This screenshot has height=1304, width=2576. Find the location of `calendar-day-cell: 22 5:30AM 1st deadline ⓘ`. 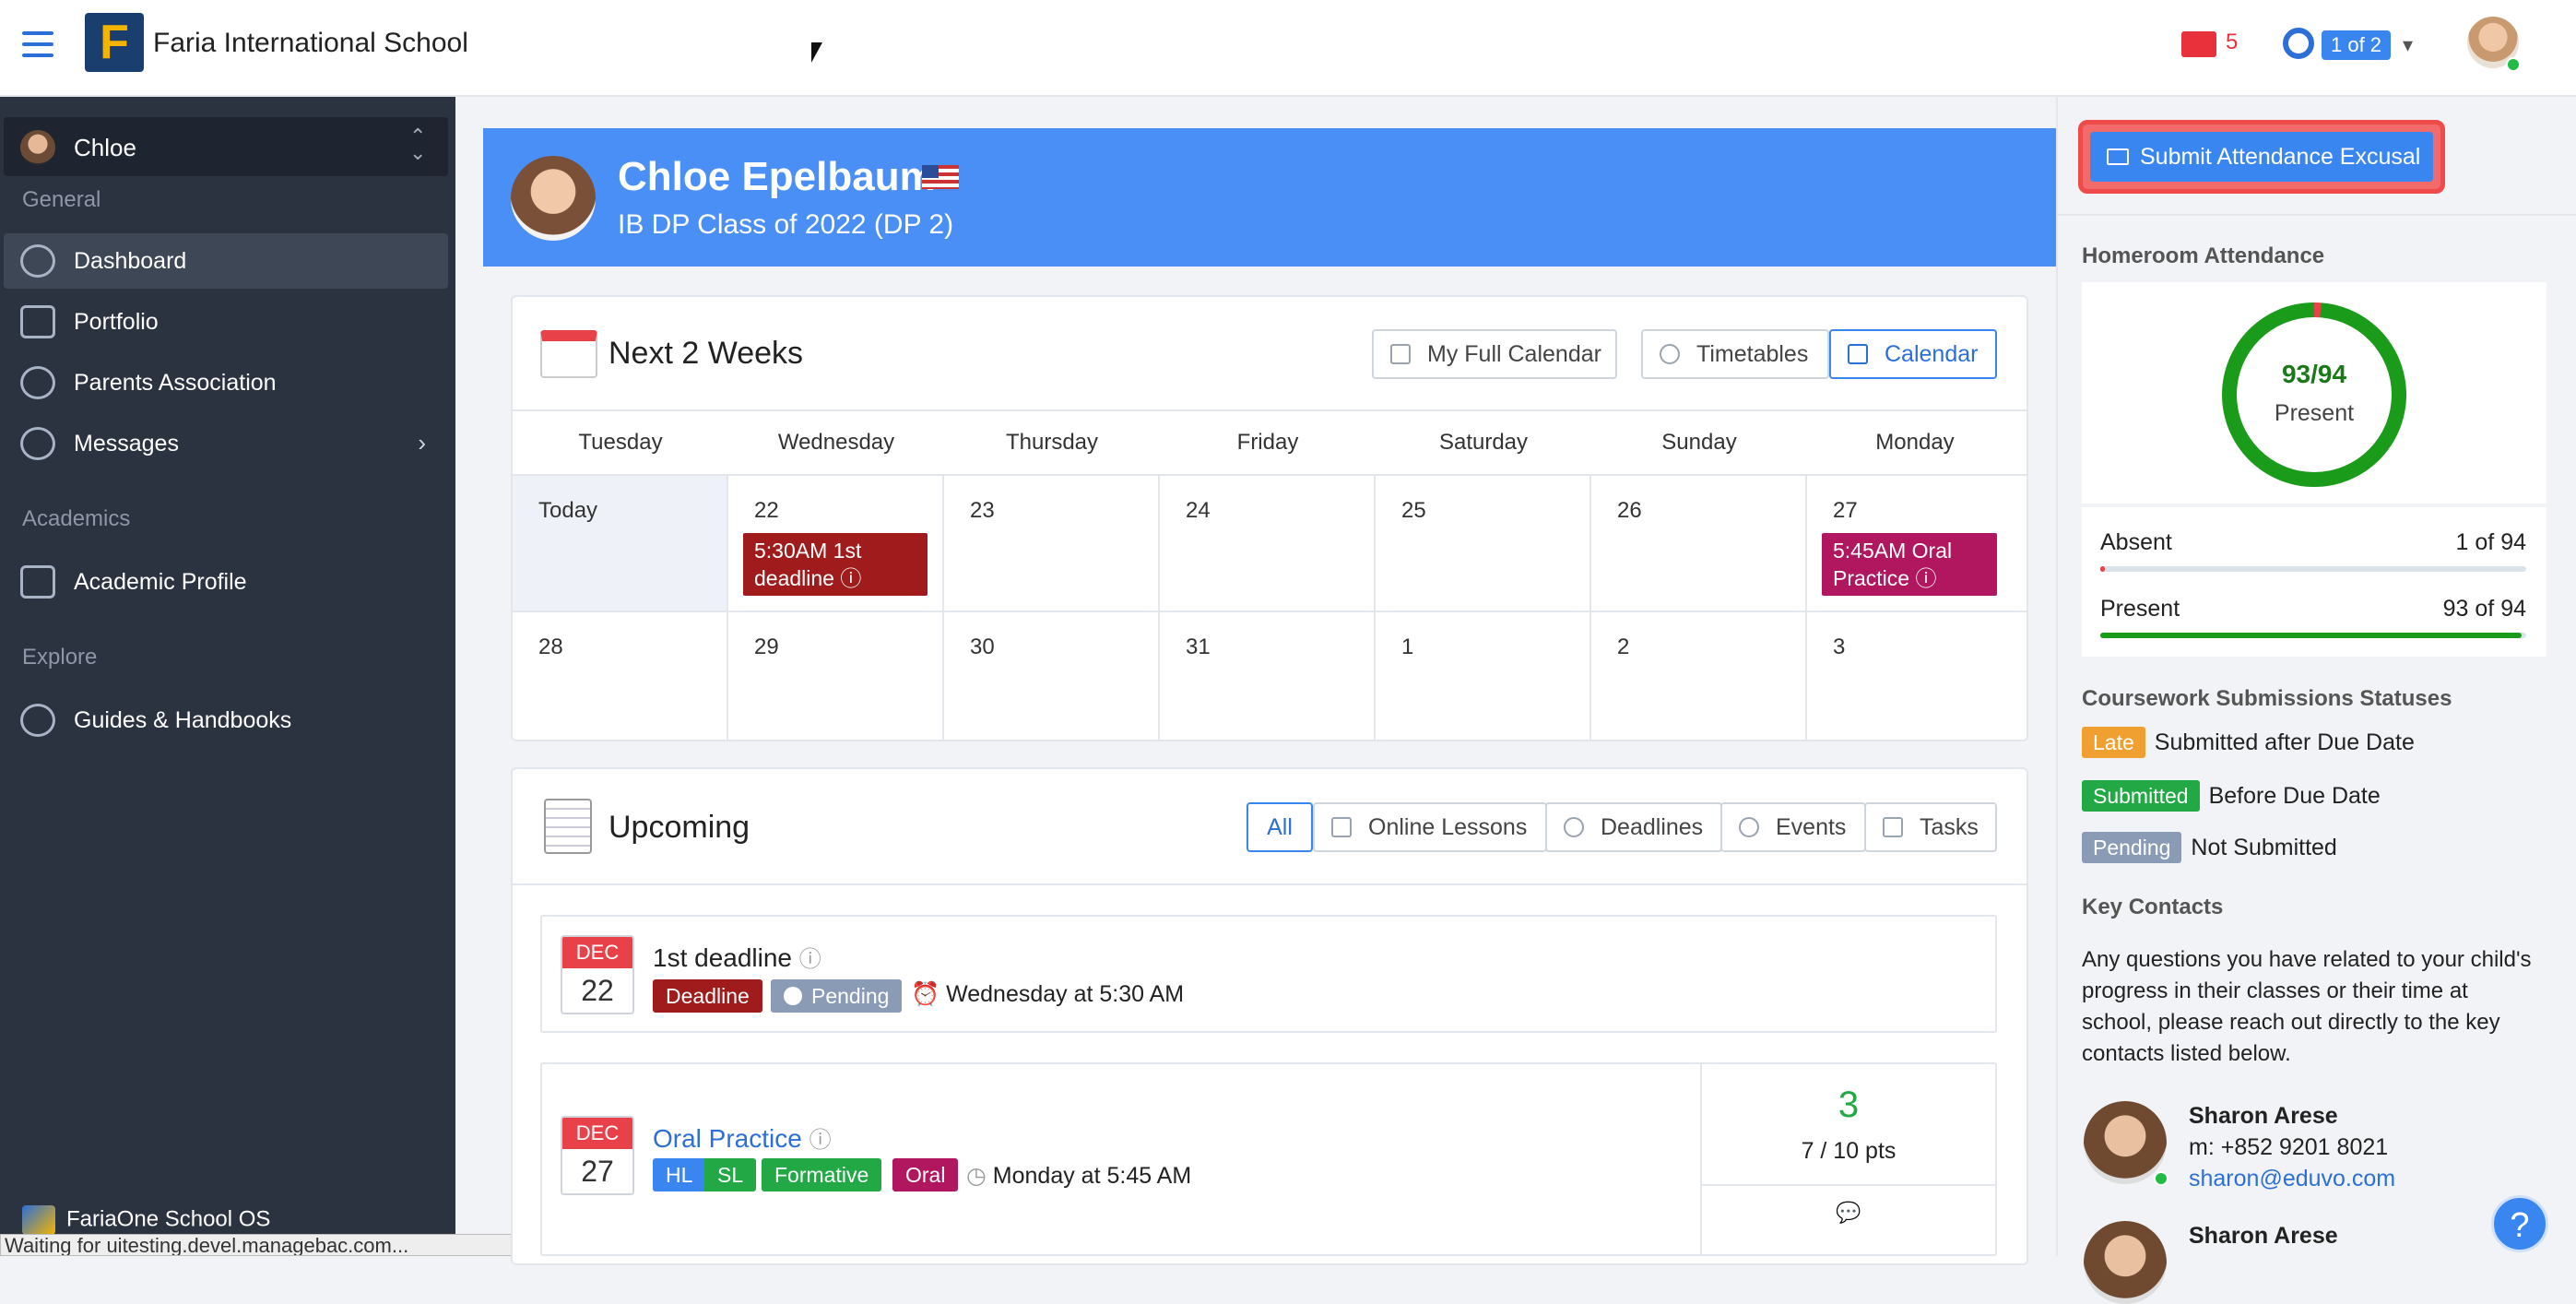

calendar-day-cell: 22 5:30AM 1st deadline ⓘ is located at coordinates (836, 542).